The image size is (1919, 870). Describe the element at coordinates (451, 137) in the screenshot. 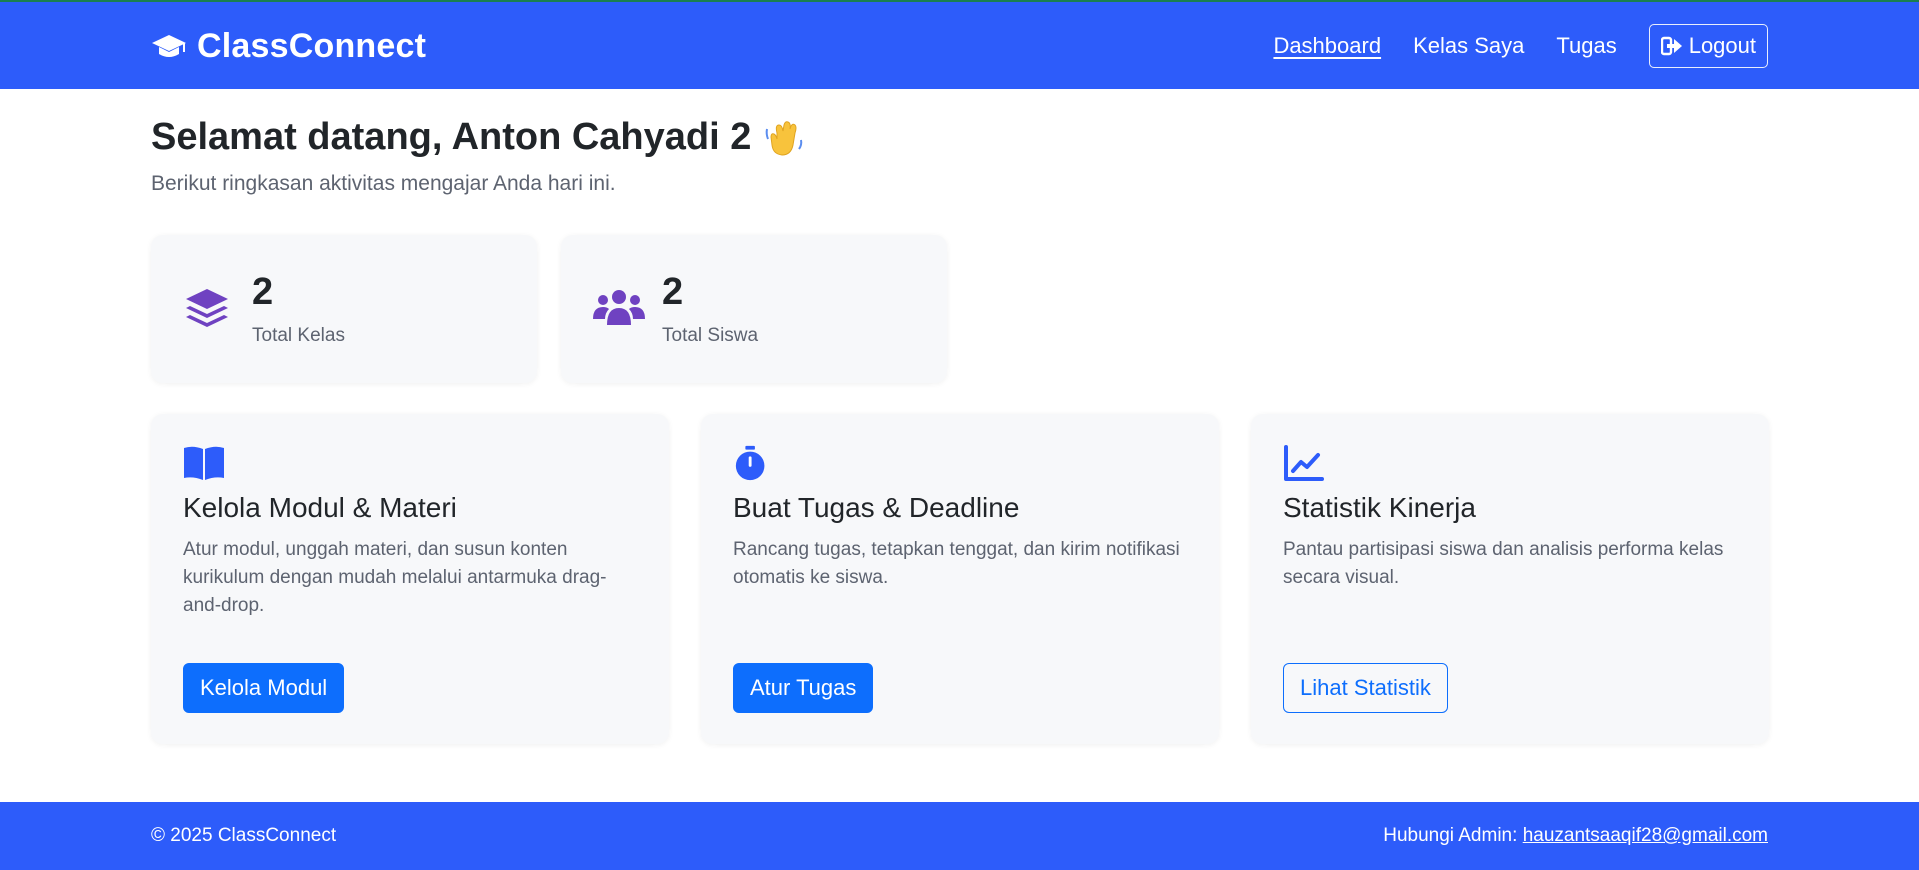

I see `page-title: Selamat datang, Anton Cahyadi 2` at that location.